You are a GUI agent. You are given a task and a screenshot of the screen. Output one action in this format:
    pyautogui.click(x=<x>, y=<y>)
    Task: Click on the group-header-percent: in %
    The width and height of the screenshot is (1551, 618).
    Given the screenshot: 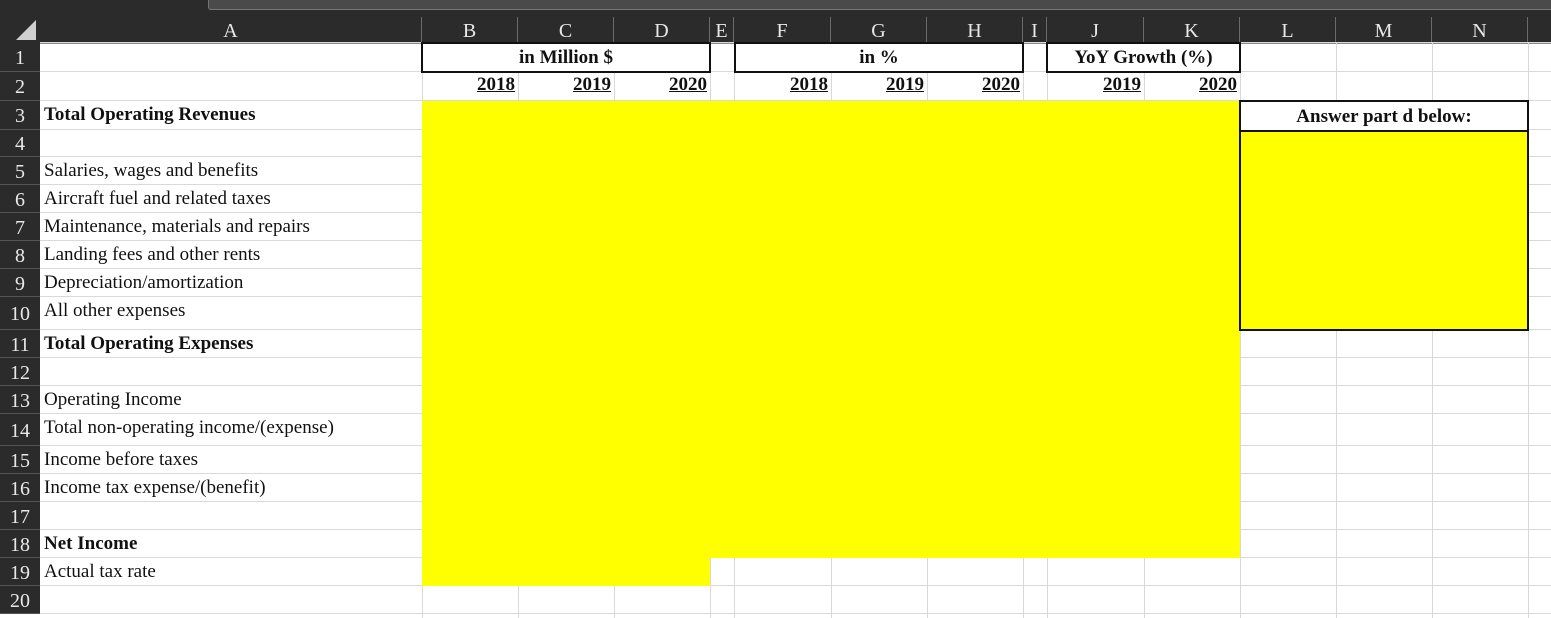 What is the action you would take?
    pyautogui.click(x=879, y=57)
    